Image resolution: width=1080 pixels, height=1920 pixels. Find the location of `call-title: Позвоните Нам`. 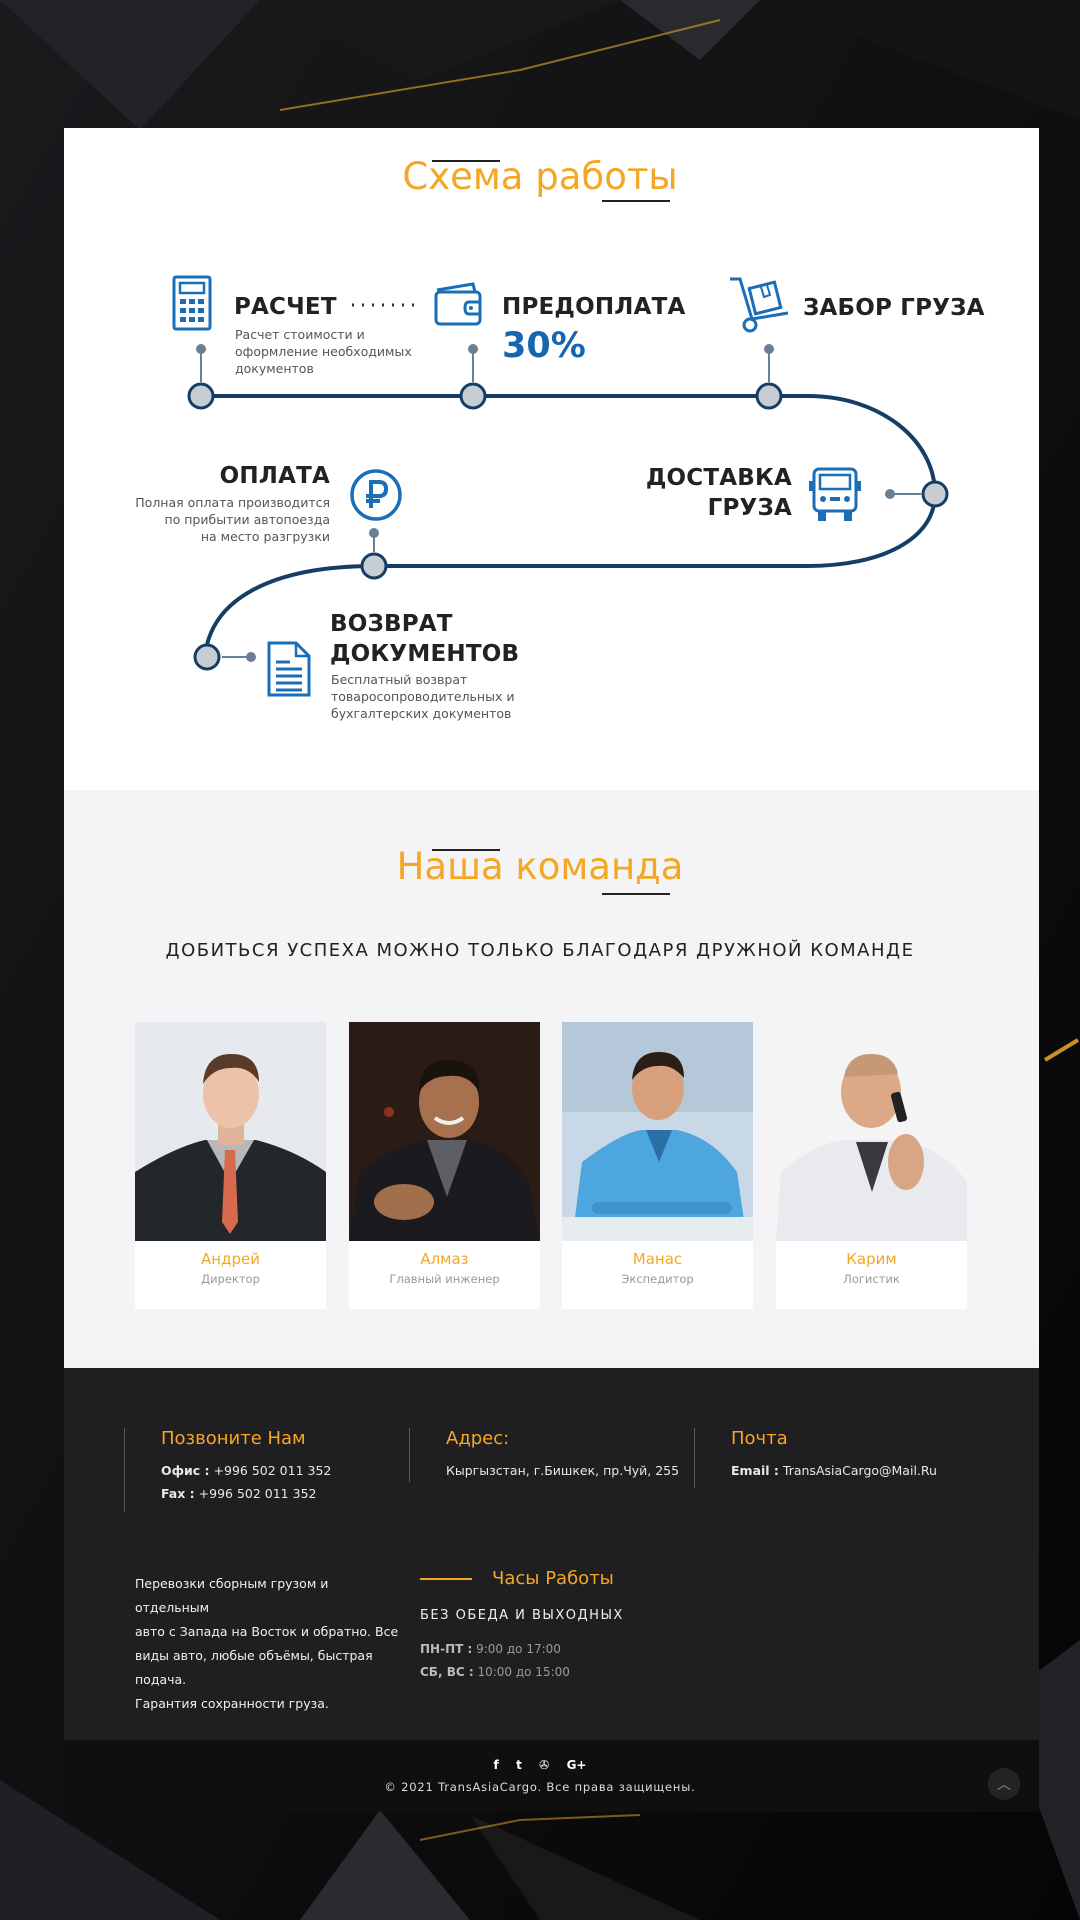

call-title: Позвоните Нам is located at coordinates (233, 1438).